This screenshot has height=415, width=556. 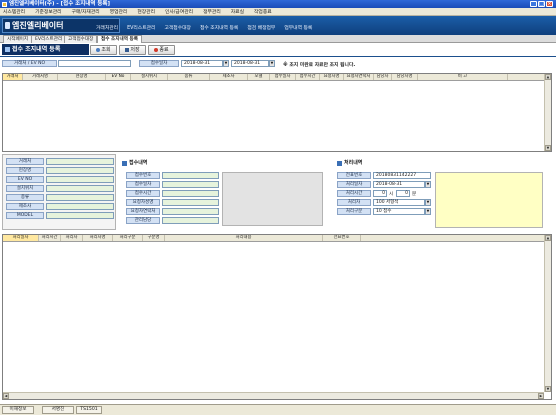 What do you see at coordinates (533, 4) in the screenshot?
I see `minimize-button: _` at bounding box center [533, 4].